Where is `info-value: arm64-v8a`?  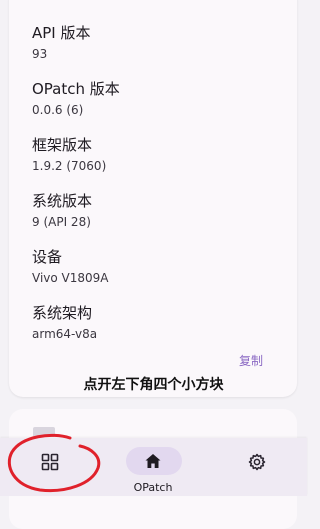
info-value: arm64-v8a is located at coordinates (65, 334).